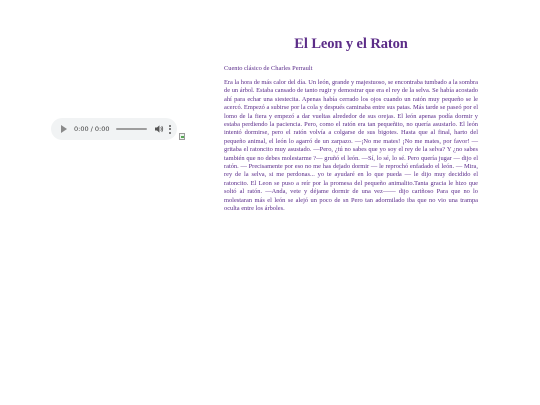 This screenshot has width=540, height=405. What do you see at coordinates (268, 68) in the screenshot?
I see `page-subtitle: Cuento clásico de Charles Perrault` at bounding box center [268, 68].